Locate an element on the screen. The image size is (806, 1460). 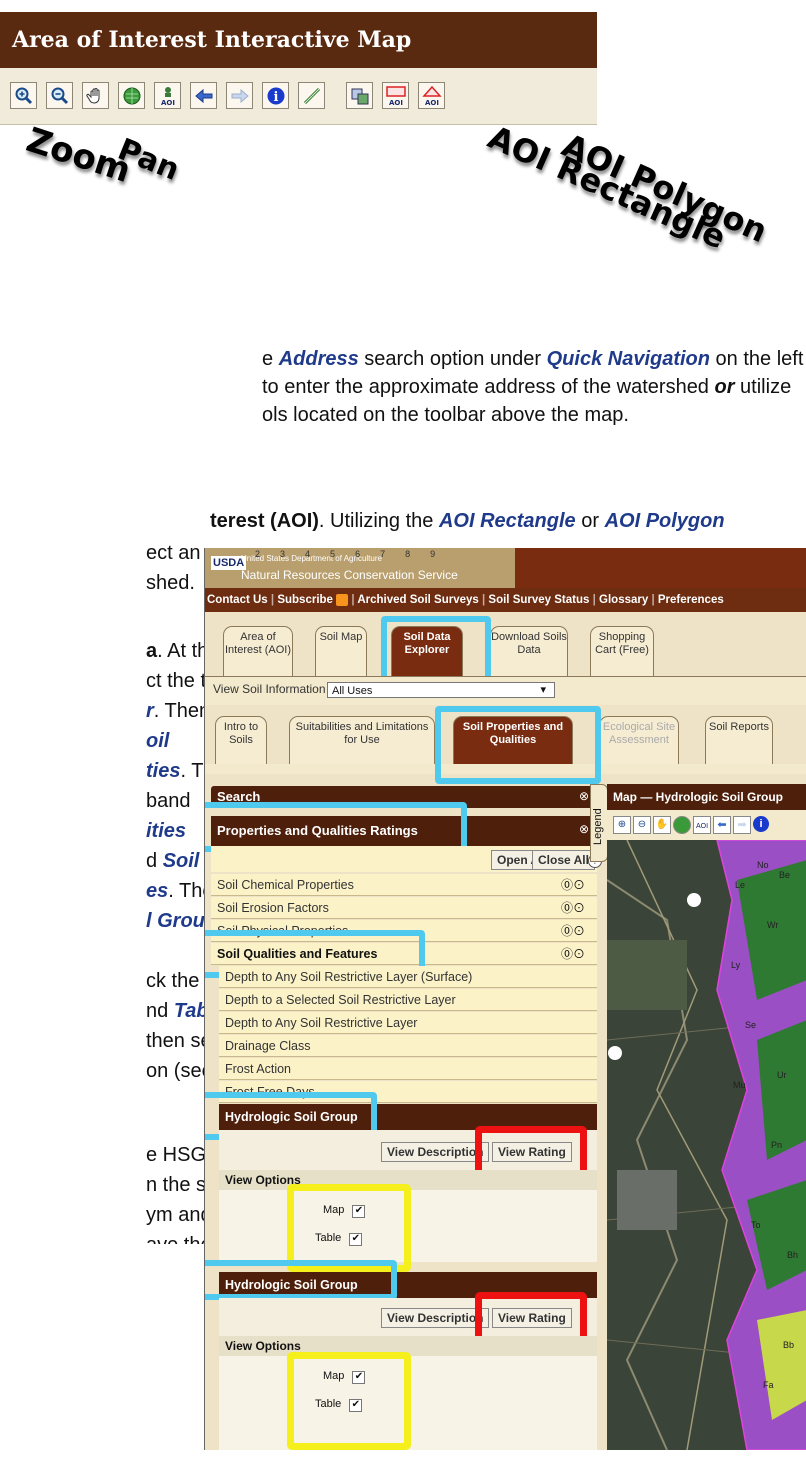
tab-shopping-cart: Shopping Cart (Free) is located at coordinates (622, 651).